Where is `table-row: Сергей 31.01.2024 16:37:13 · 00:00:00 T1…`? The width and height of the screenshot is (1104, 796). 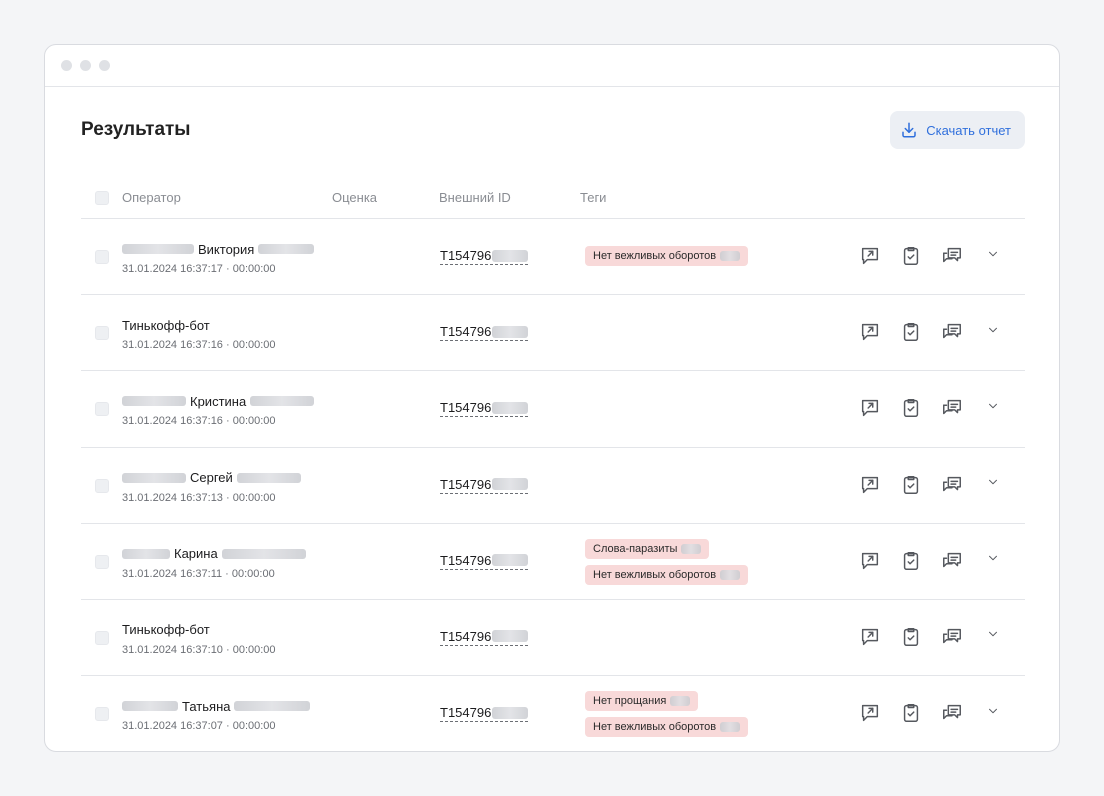 table-row: Сергей 31.01.2024 16:37:13 · 00:00:00 T1… is located at coordinates (553, 486).